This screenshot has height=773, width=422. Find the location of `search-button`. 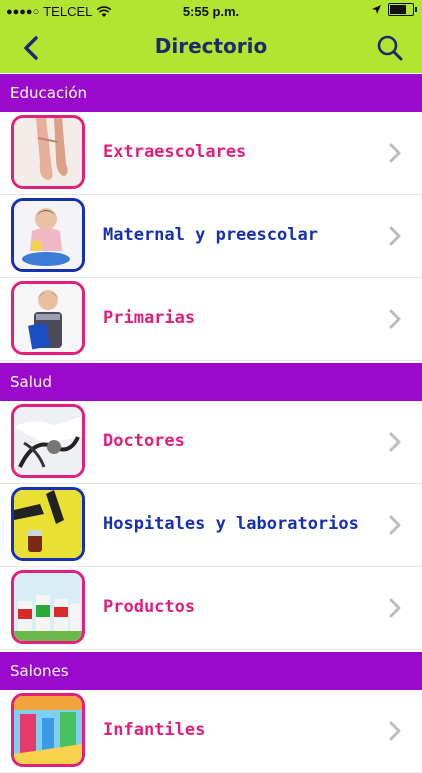

search-button is located at coordinates (390, 48).